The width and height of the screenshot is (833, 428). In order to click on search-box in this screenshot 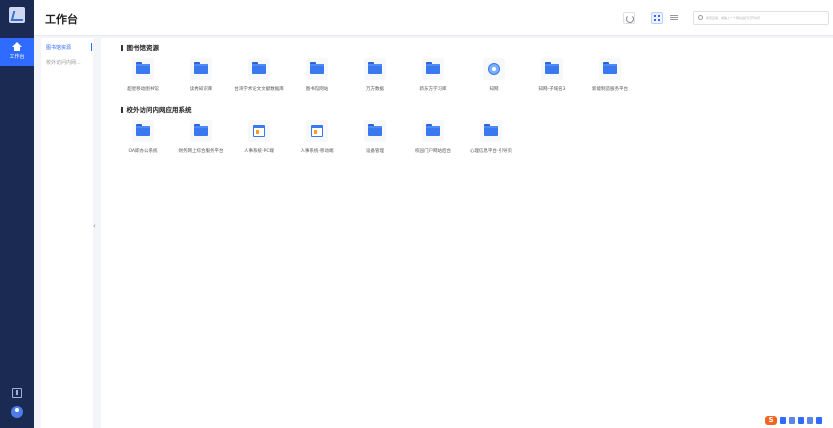, I will do `click(761, 18)`.